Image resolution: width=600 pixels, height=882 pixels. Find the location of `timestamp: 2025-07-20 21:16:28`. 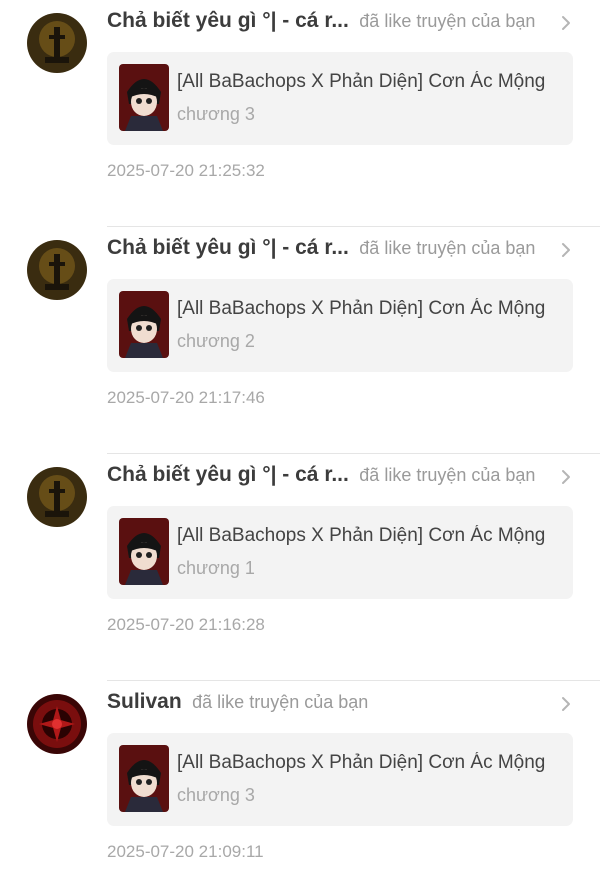

timestamp: 2025-07-20 21:16:28 is located at coordinates (186, 624).